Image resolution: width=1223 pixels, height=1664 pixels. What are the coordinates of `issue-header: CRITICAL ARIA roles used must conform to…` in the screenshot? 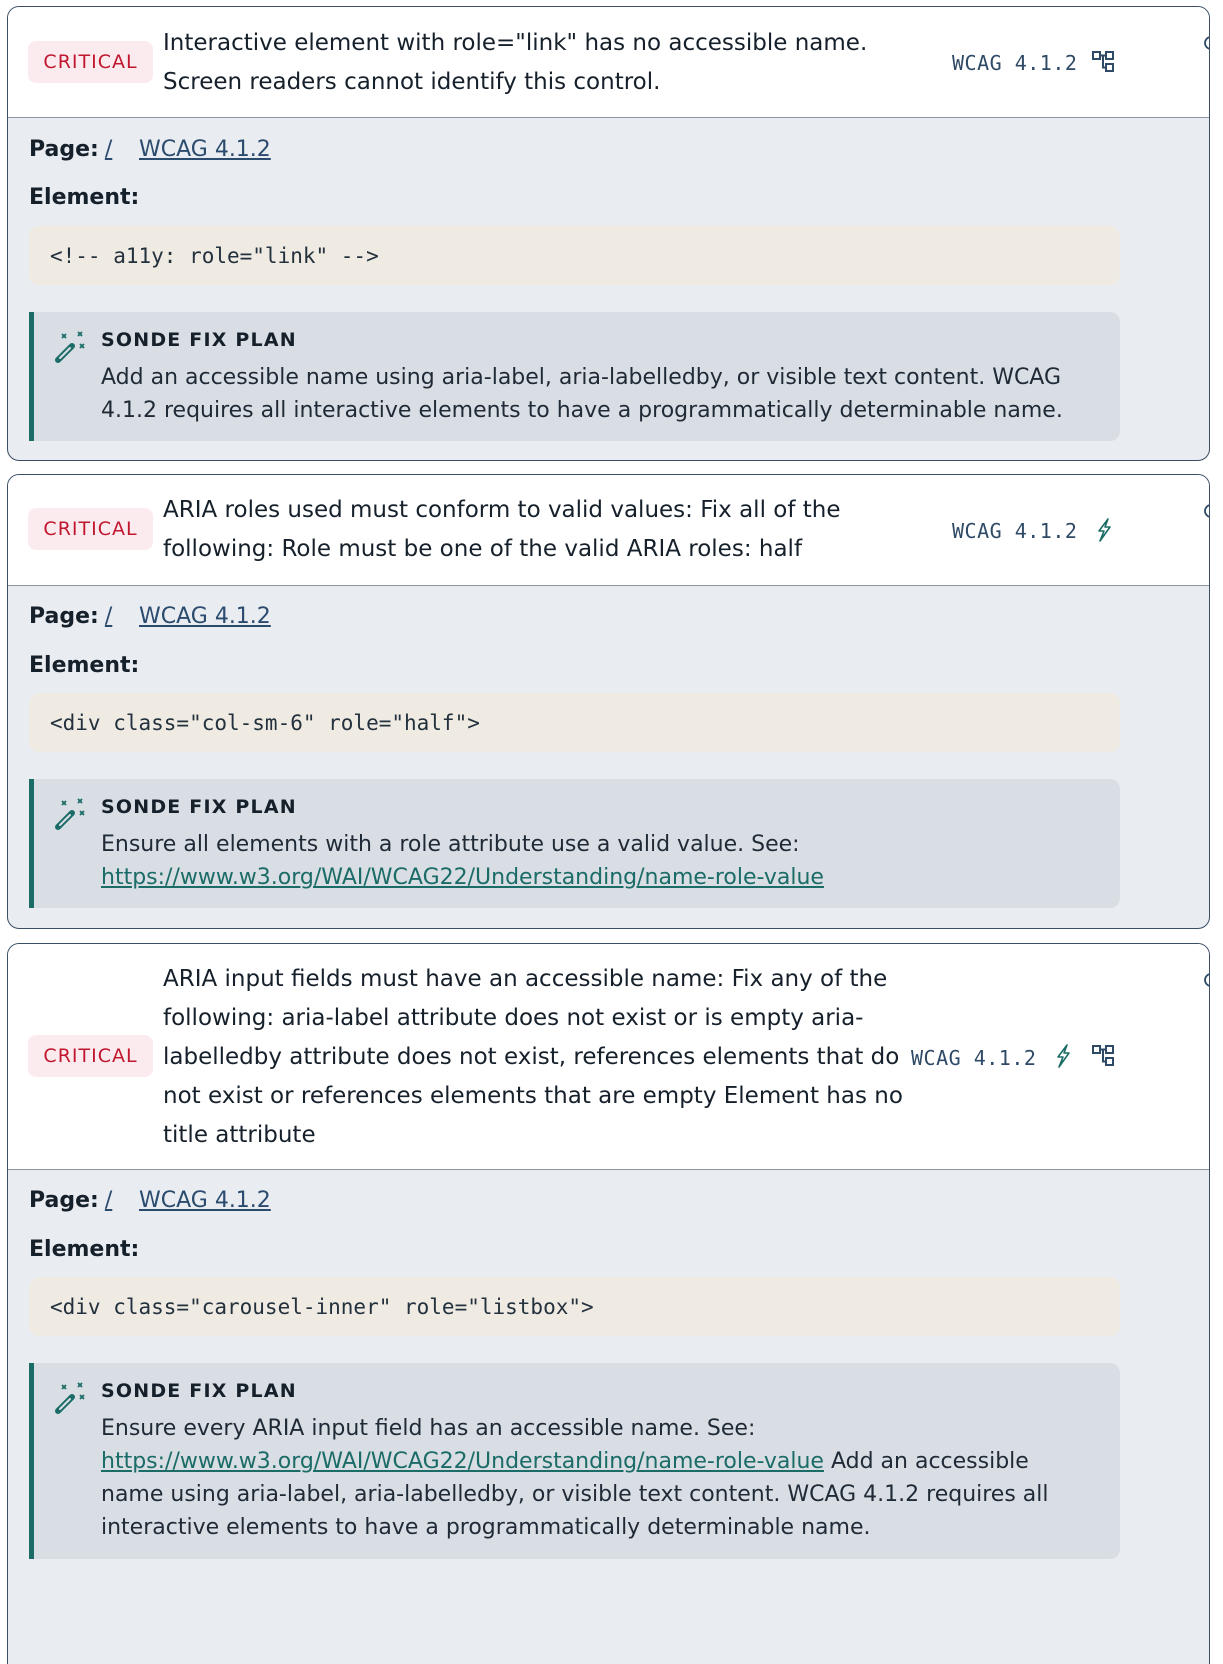 It's located at (608, 530).